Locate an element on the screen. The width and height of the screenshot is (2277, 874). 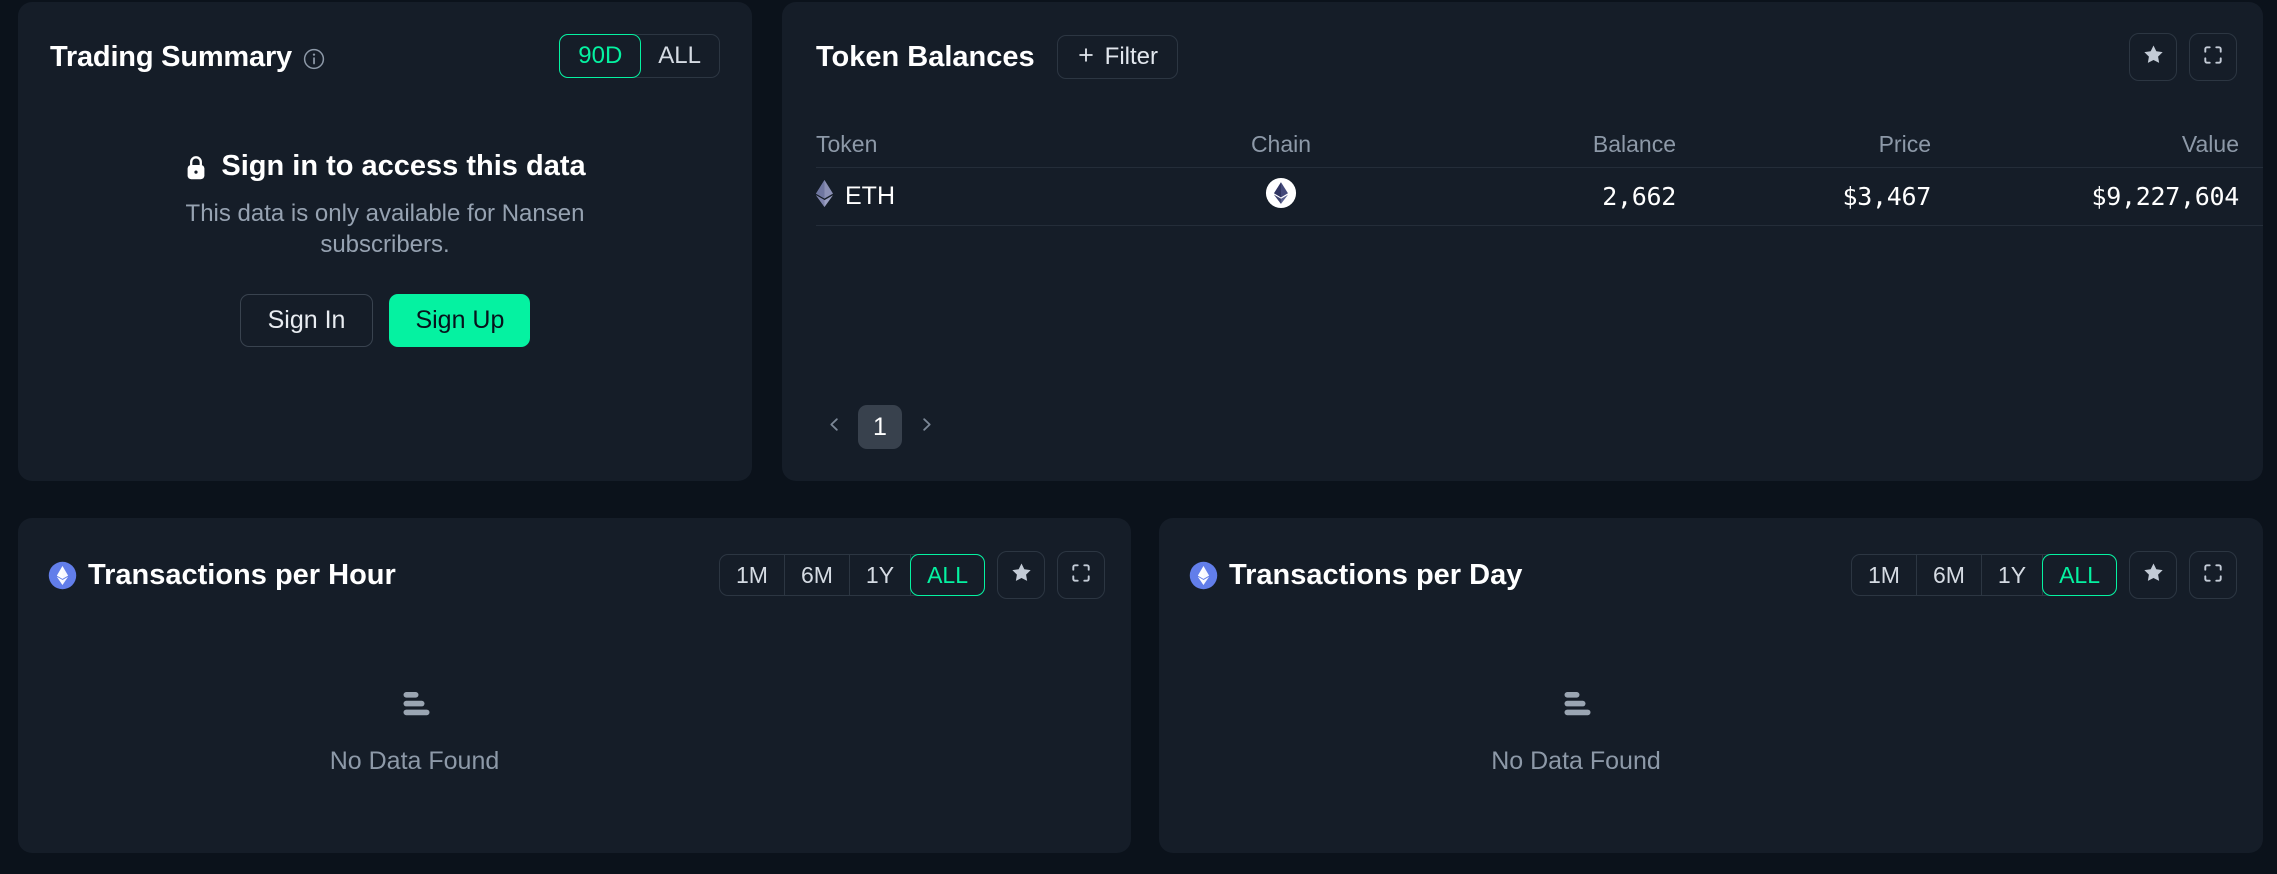
pagination-prev-button is located at coordinates (834, 427).